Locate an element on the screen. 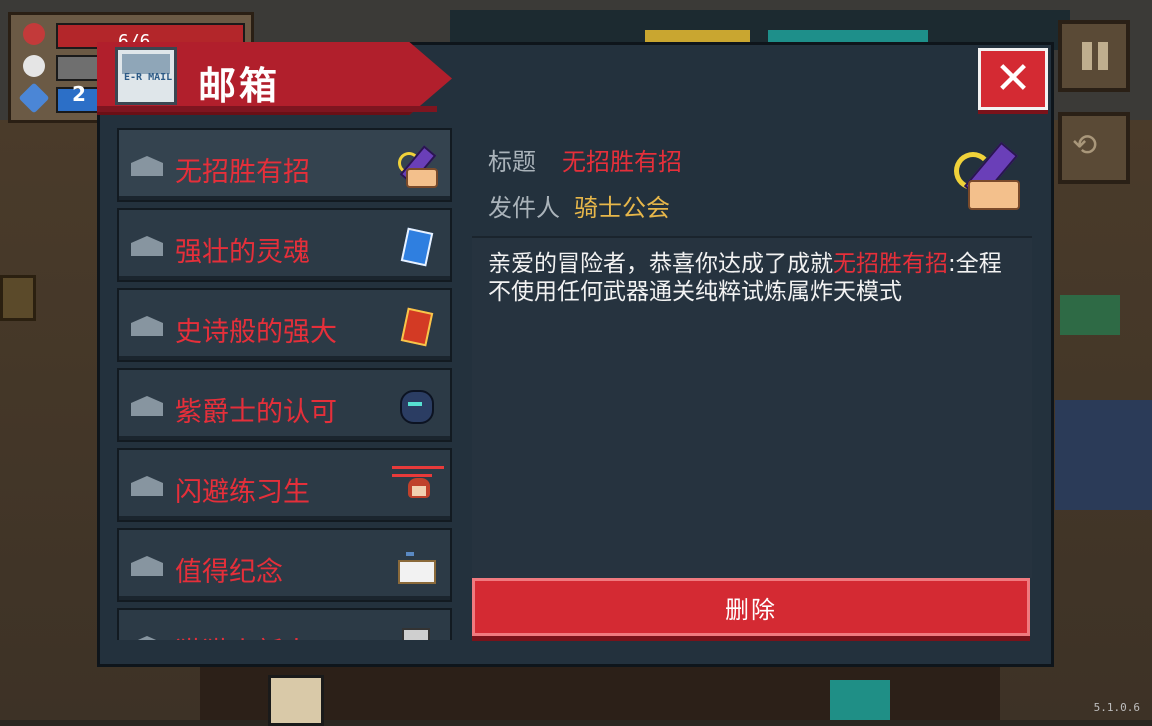 The height and width of the screenshot is (726, 1152). mail-item: 猫猫小新人 is located at coordinates (284, 624).